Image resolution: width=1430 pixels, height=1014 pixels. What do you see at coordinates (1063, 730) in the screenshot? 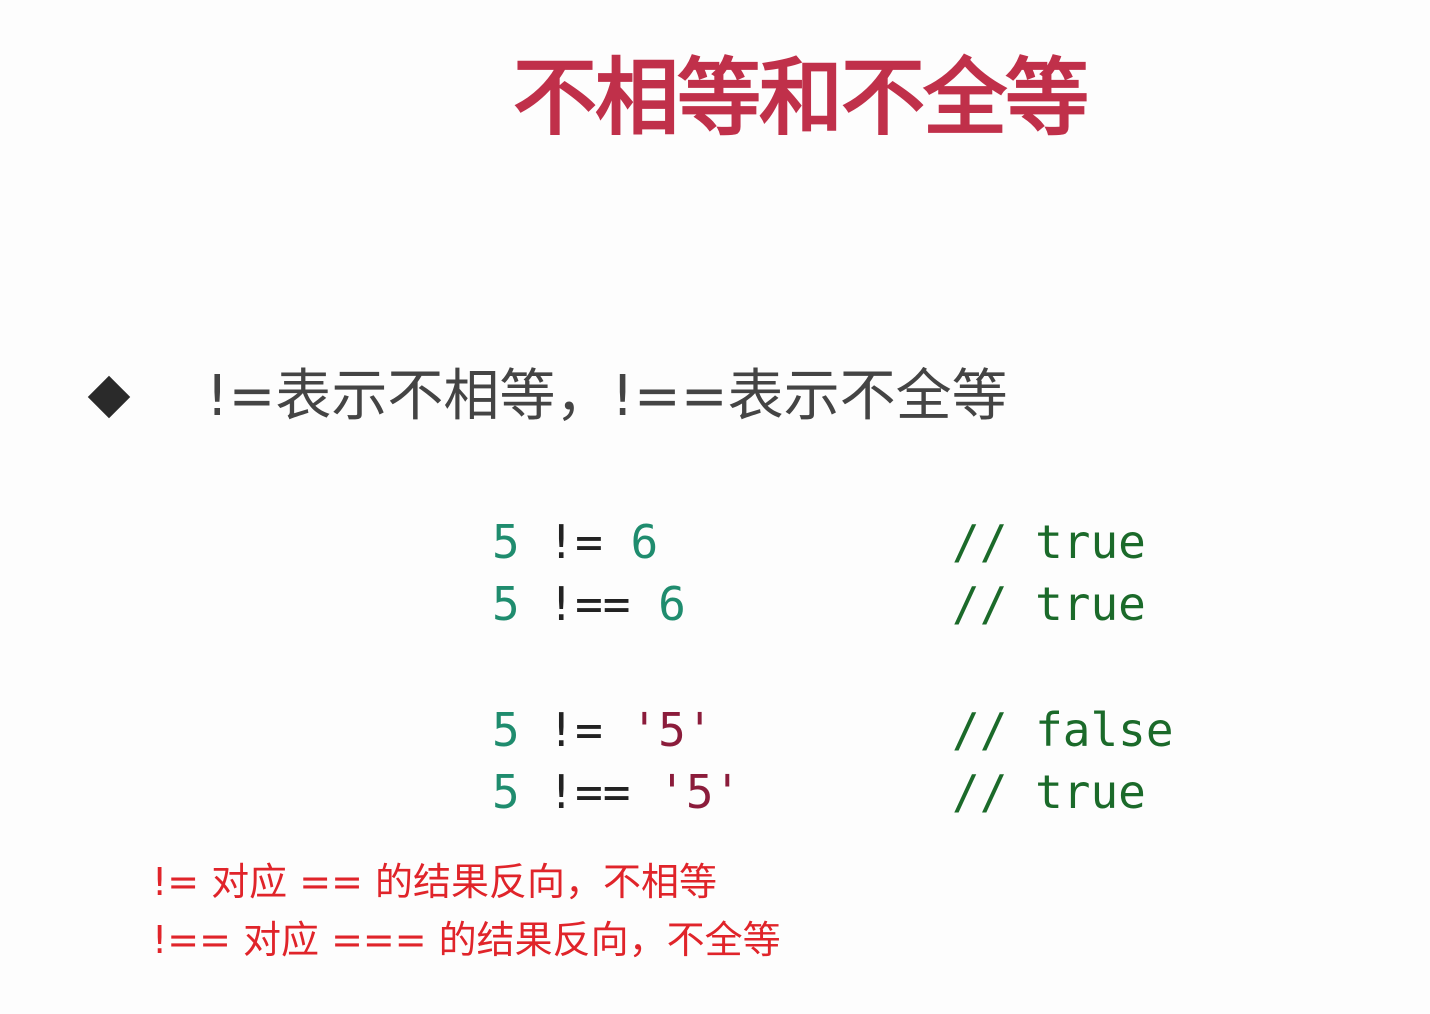
I see `code-comment: // false` at bounding box center [1063, 730].